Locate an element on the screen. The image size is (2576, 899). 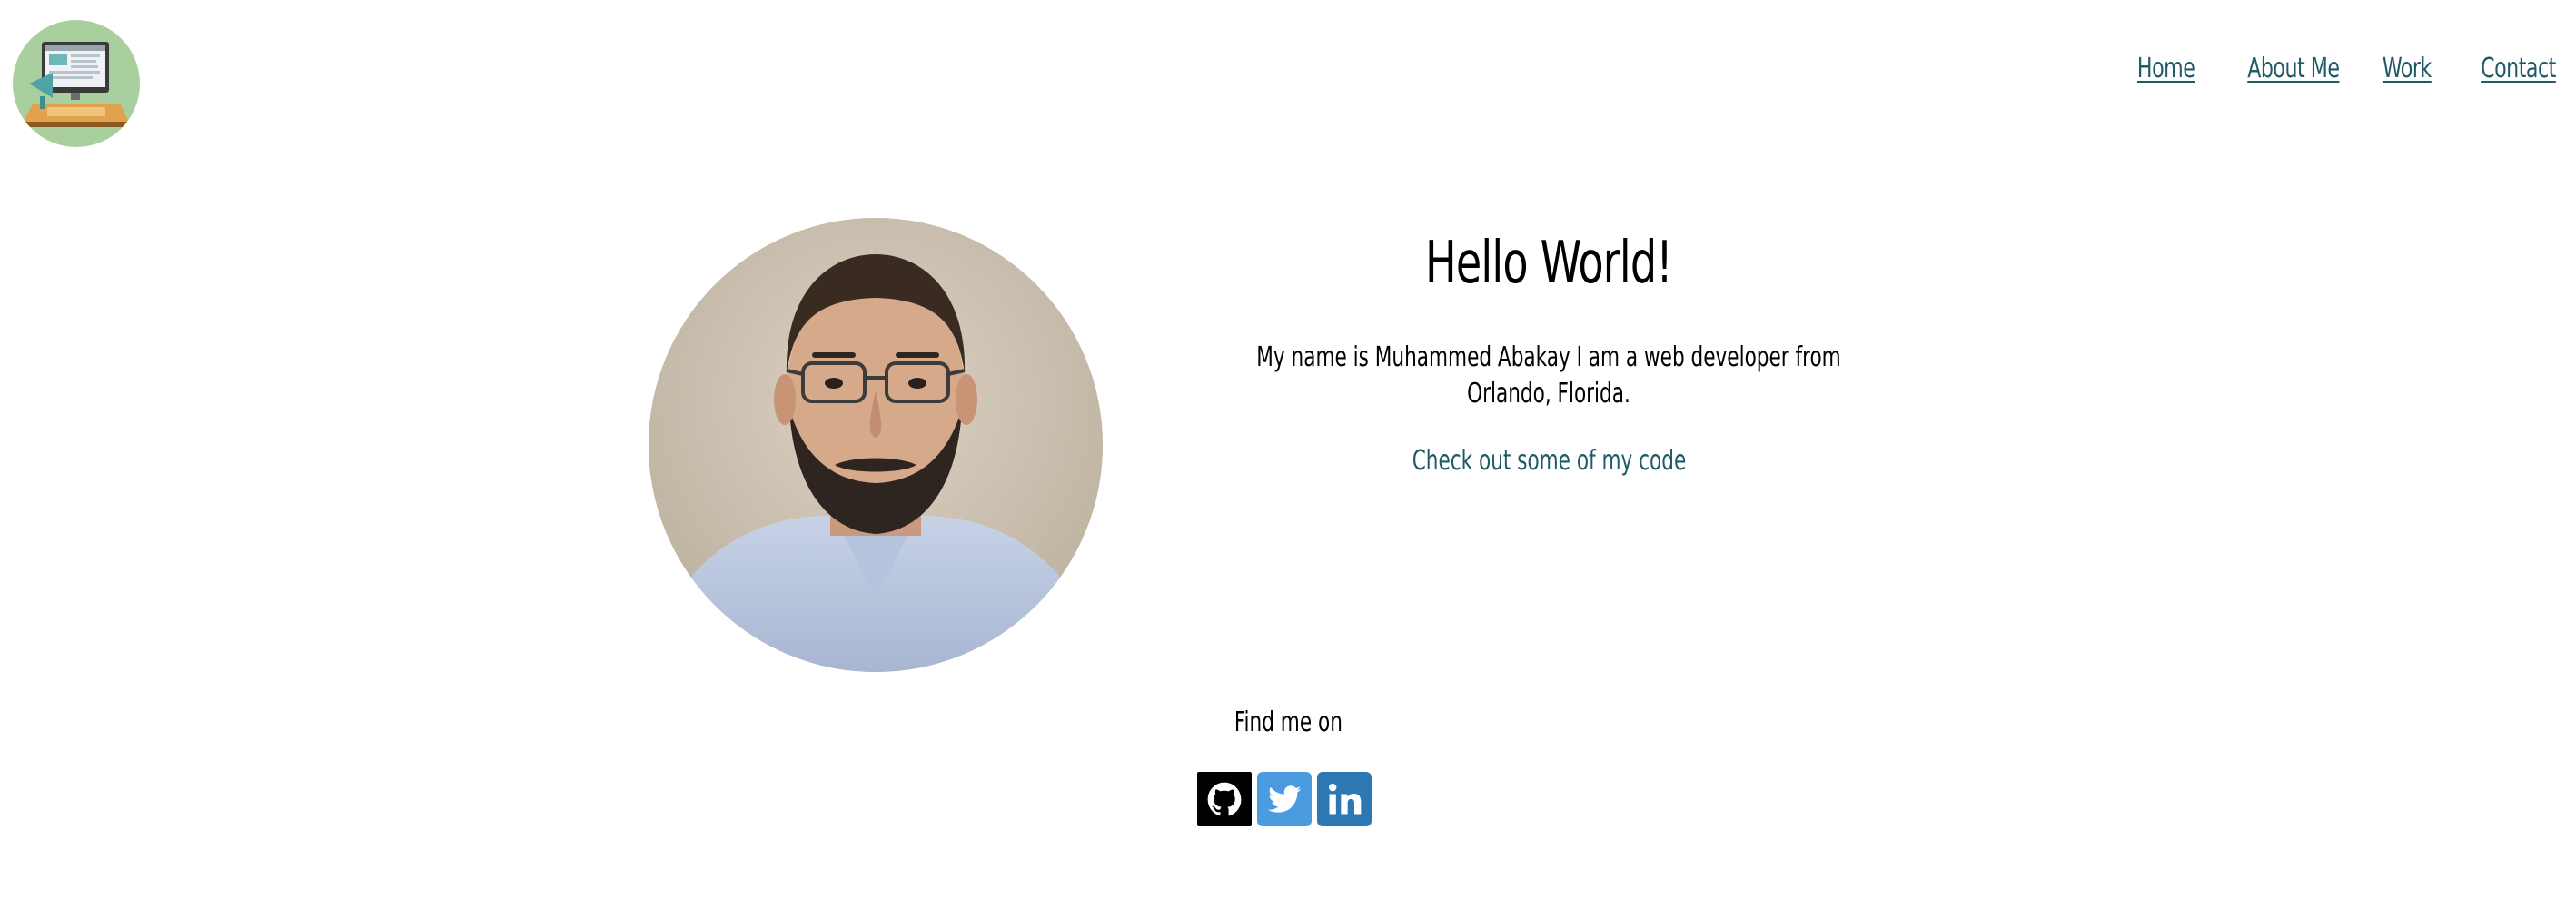
site-logo is located at coordinates (76, 83).